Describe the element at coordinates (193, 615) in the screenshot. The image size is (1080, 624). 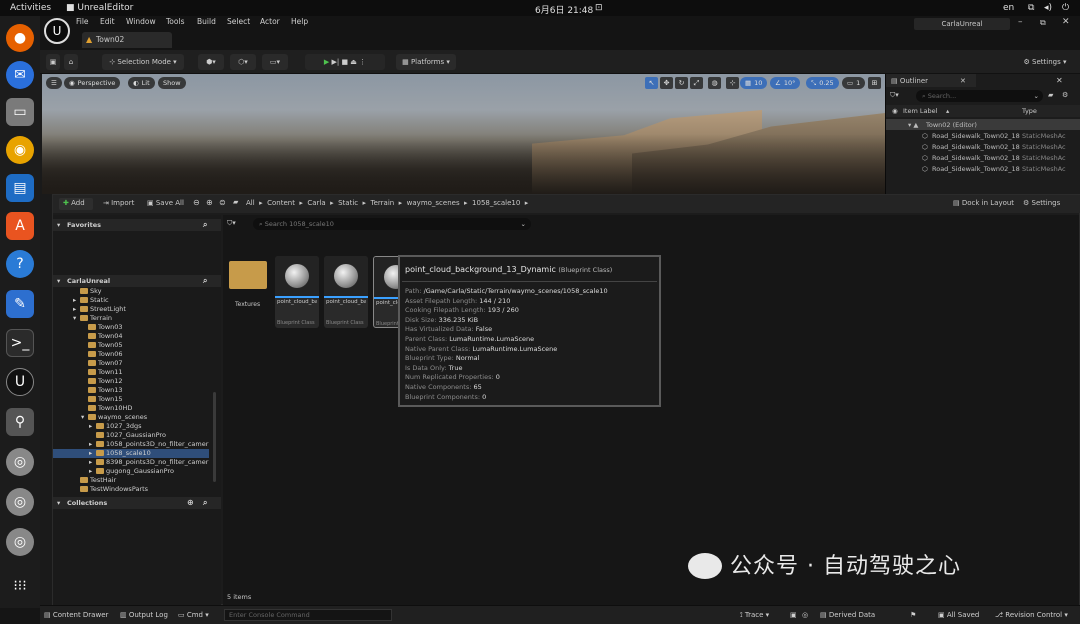
I see `cmd-dropdown: ▭ Cmd ▾` at that location.